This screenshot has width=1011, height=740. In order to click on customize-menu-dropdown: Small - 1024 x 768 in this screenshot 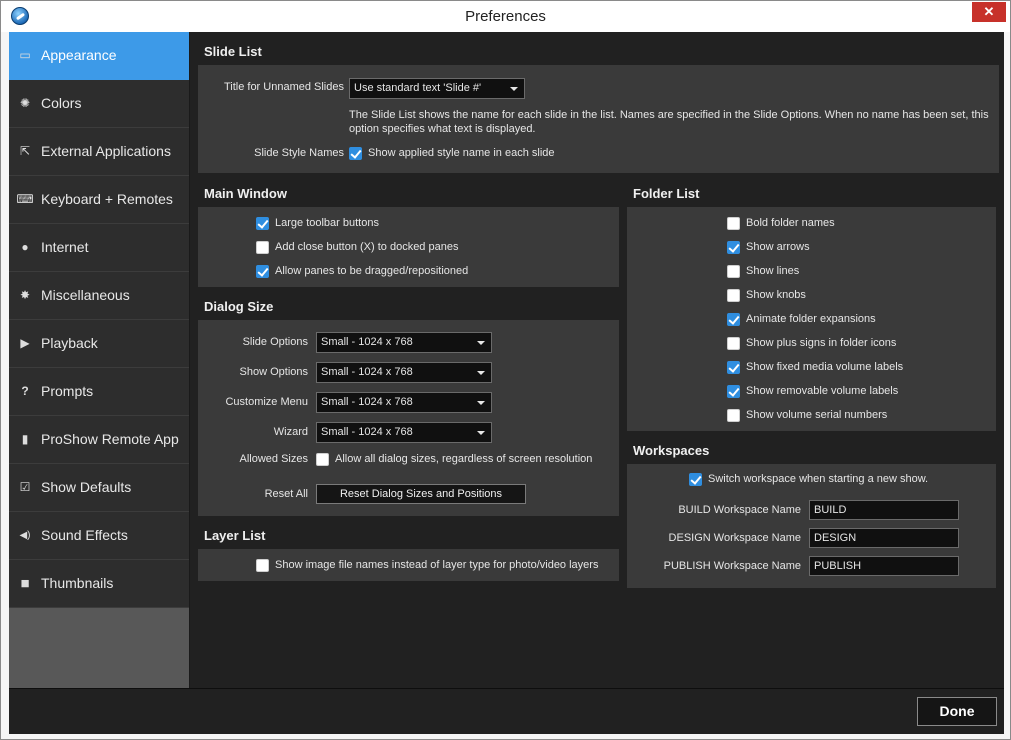, I will do `click(404, 402)`.